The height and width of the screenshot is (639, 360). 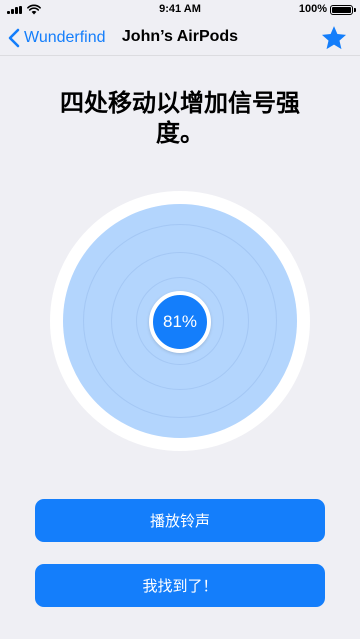 I want to click on navigation-bar: Wunderfind John’s AirPods, so click(x=180, y=38).